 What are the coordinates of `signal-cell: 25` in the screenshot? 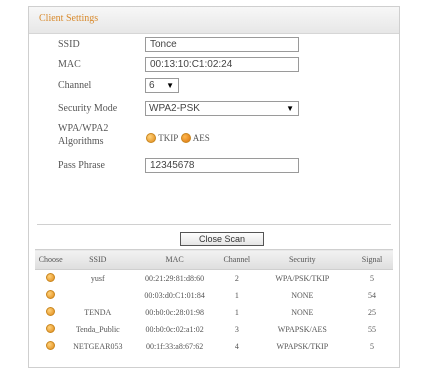 It's located at (372, 312).